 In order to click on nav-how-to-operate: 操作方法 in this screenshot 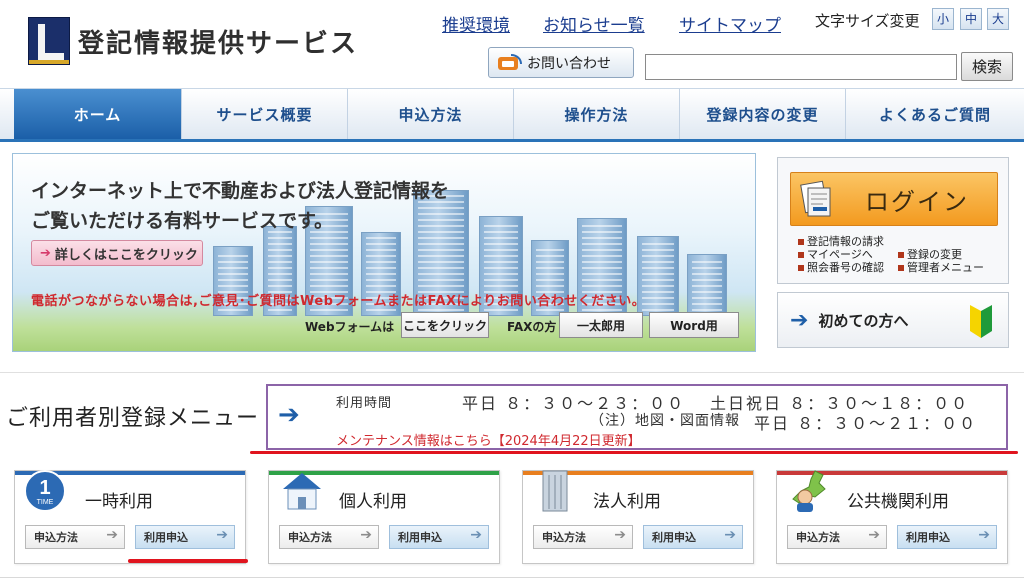, I will do `click(597, 114)`.